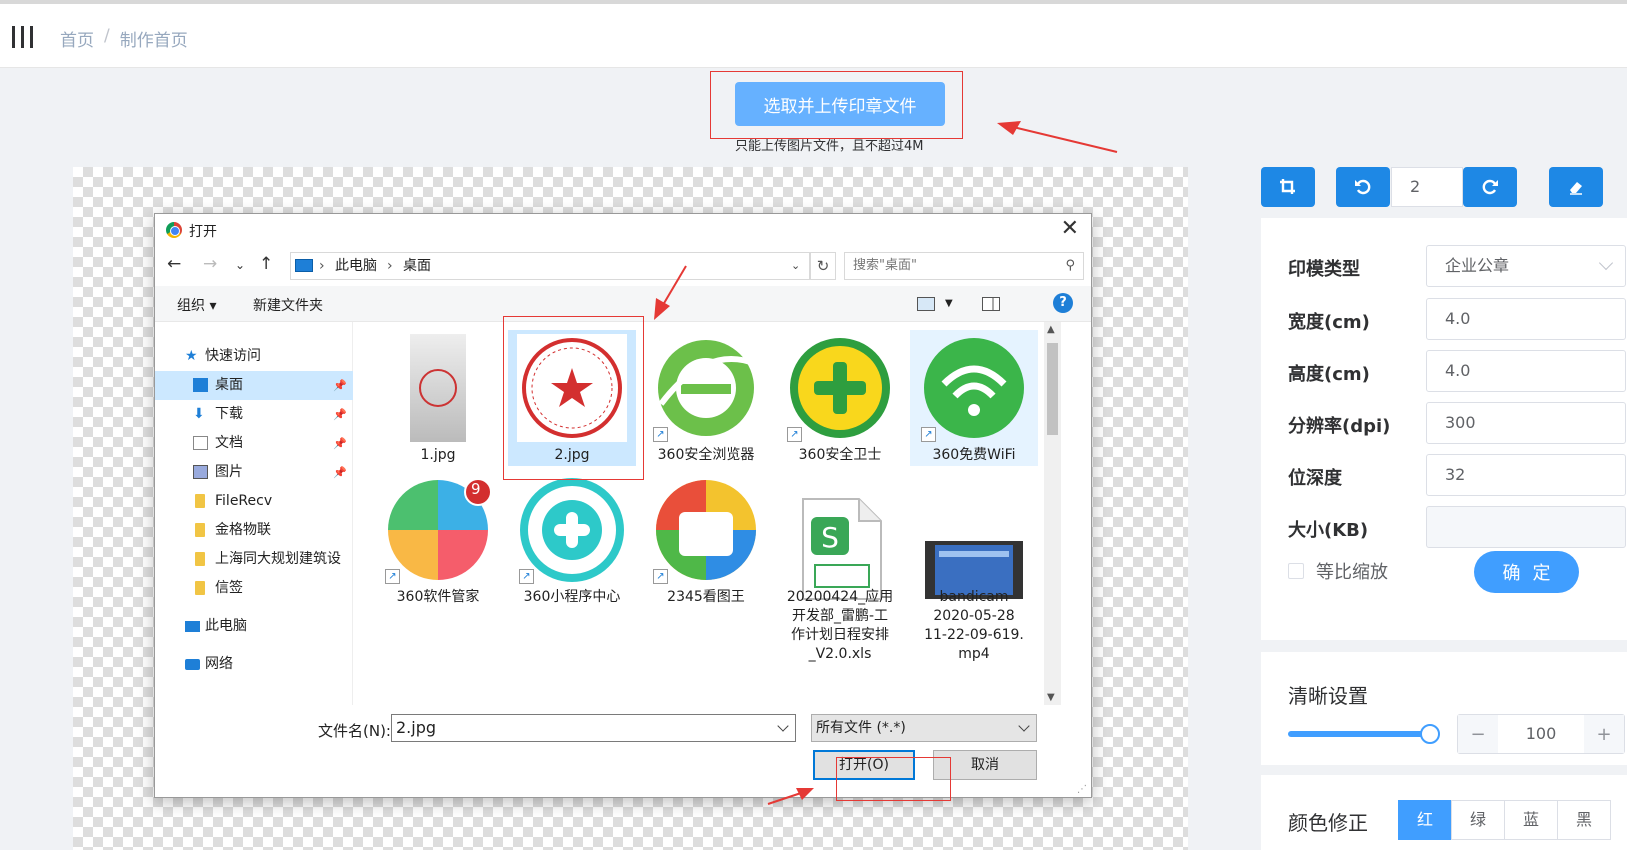 This screenshot has width=1627, height=850. I want to click on view-options-icon, so click(926, 304).